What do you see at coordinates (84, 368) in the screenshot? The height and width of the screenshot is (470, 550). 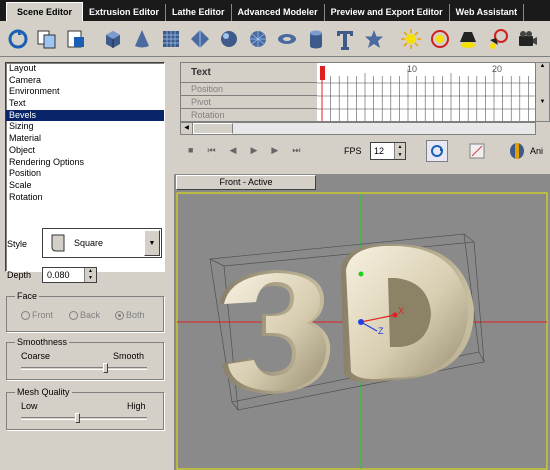 I see `smoothness-slider-track` at bounding box center [84, 368].